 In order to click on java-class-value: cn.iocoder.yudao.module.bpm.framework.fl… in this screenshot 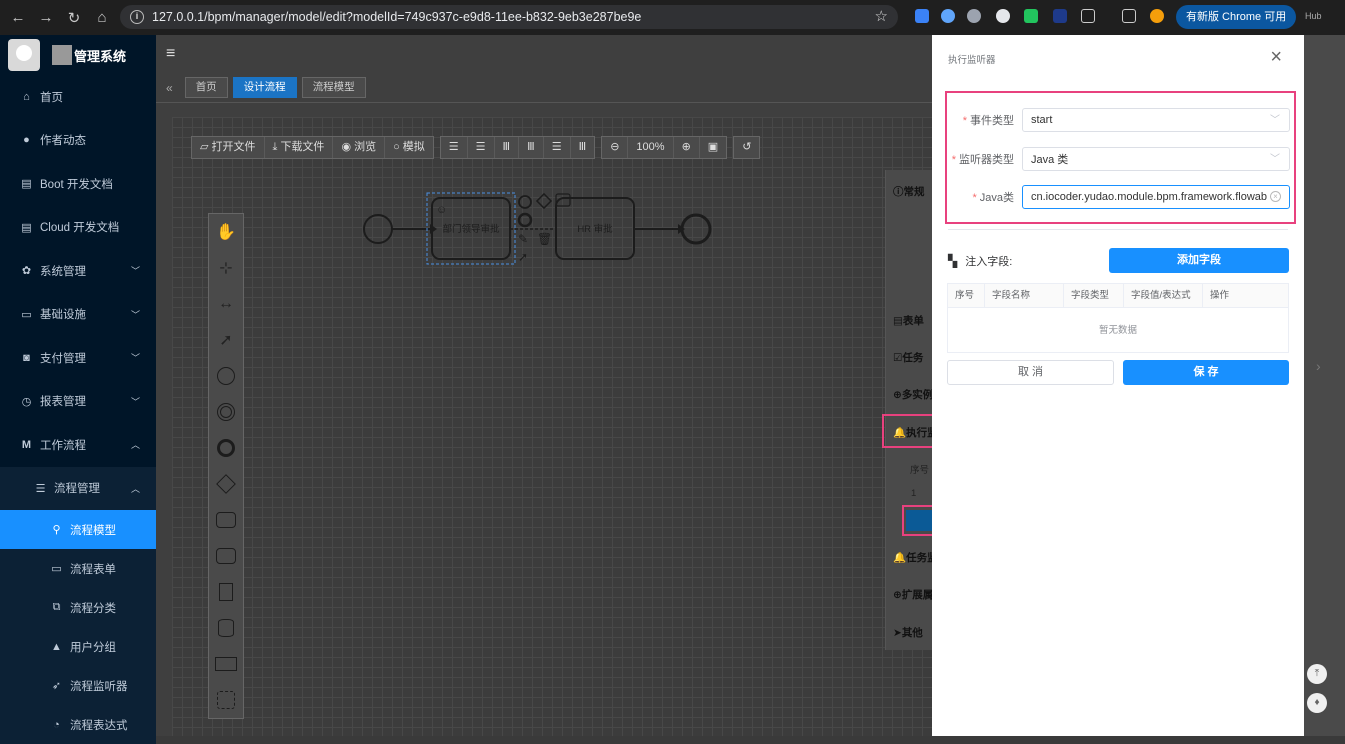, I will do `click(1149, 197)`.